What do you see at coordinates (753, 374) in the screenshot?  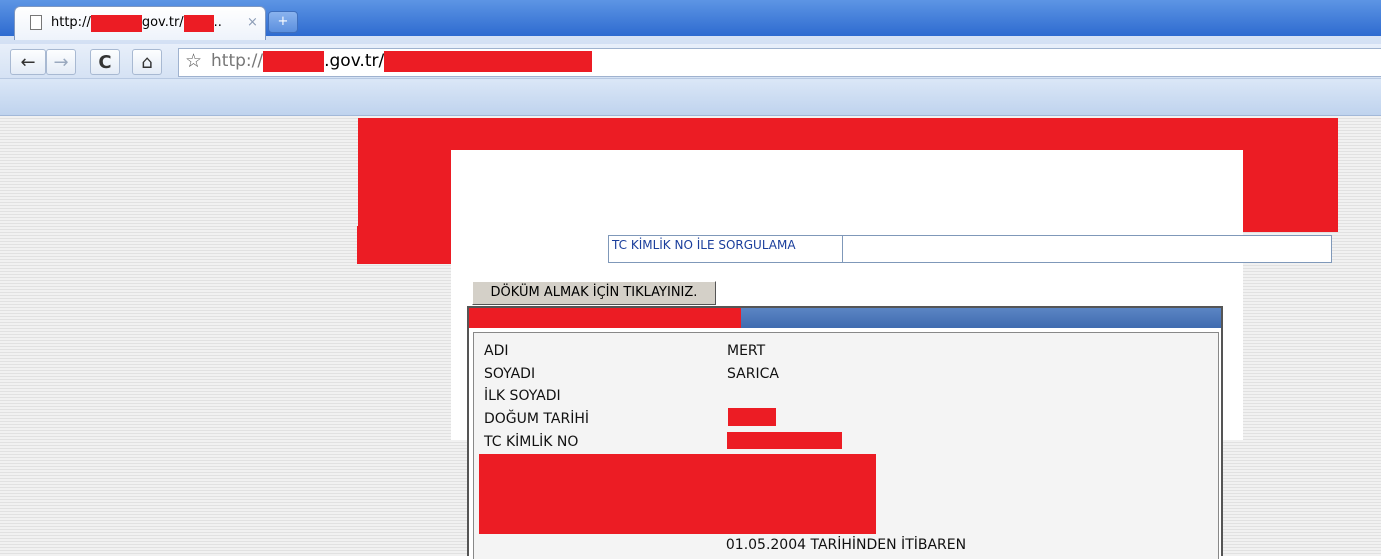 I see `field-value-surname: SARICA` at bounding box center [753, 374].